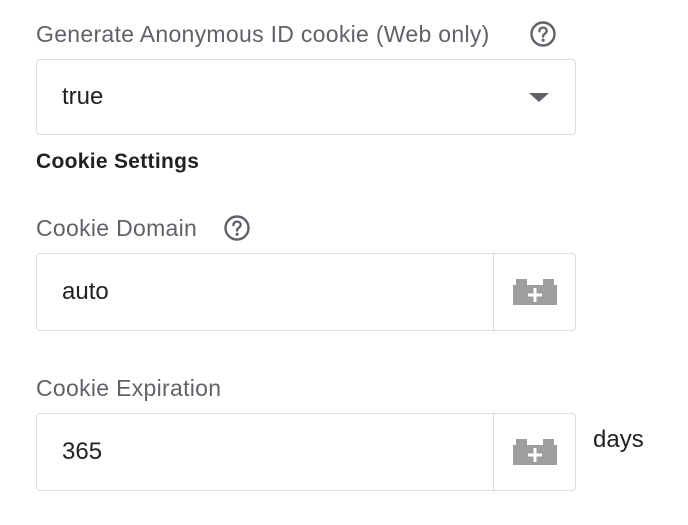  I want to click on dropdown-arrow-icon, so click(539, 97).